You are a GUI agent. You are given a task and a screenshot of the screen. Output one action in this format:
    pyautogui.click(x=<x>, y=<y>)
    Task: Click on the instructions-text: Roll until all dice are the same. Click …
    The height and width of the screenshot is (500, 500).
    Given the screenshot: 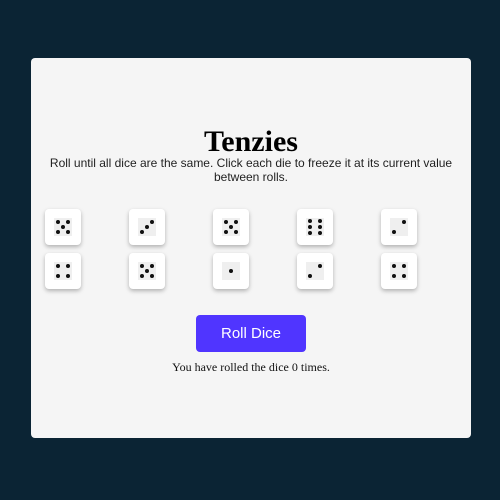 What is the action you would take?
    pyautogui.click(x=251, y=170)
    